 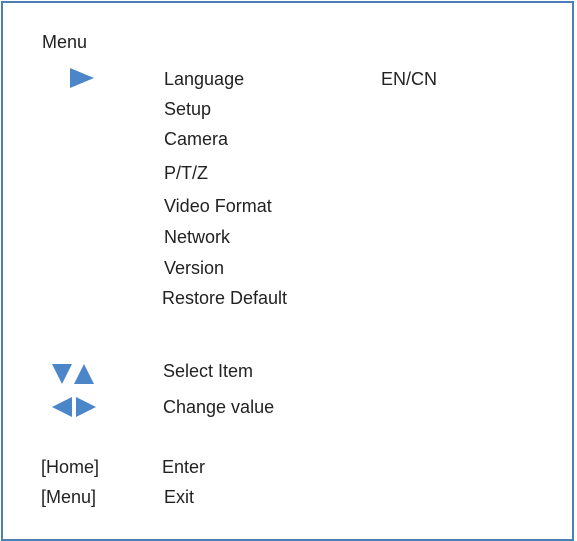 I want to click on key-menu-action: Exit, so click(x=179, y=497).